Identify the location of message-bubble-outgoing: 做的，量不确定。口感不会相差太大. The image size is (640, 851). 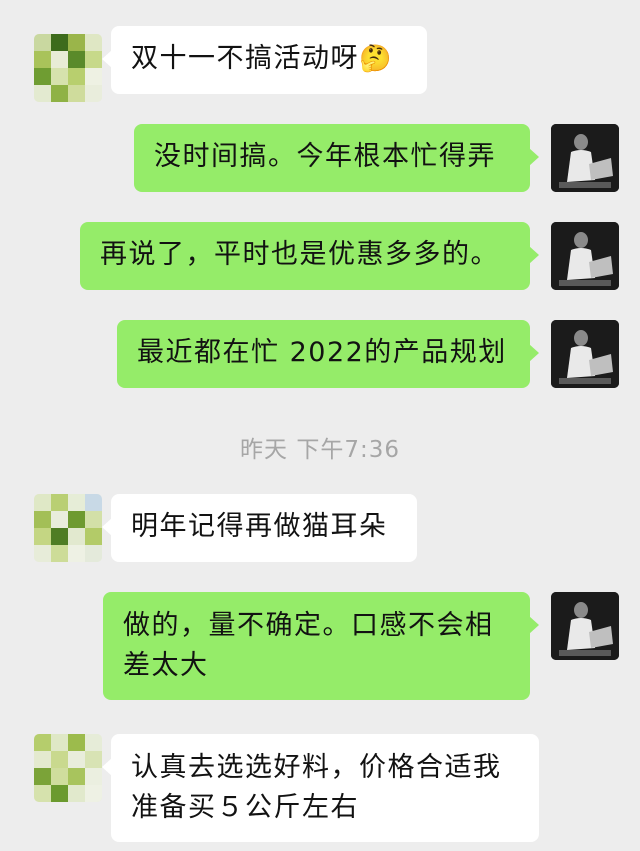
(321, 646).